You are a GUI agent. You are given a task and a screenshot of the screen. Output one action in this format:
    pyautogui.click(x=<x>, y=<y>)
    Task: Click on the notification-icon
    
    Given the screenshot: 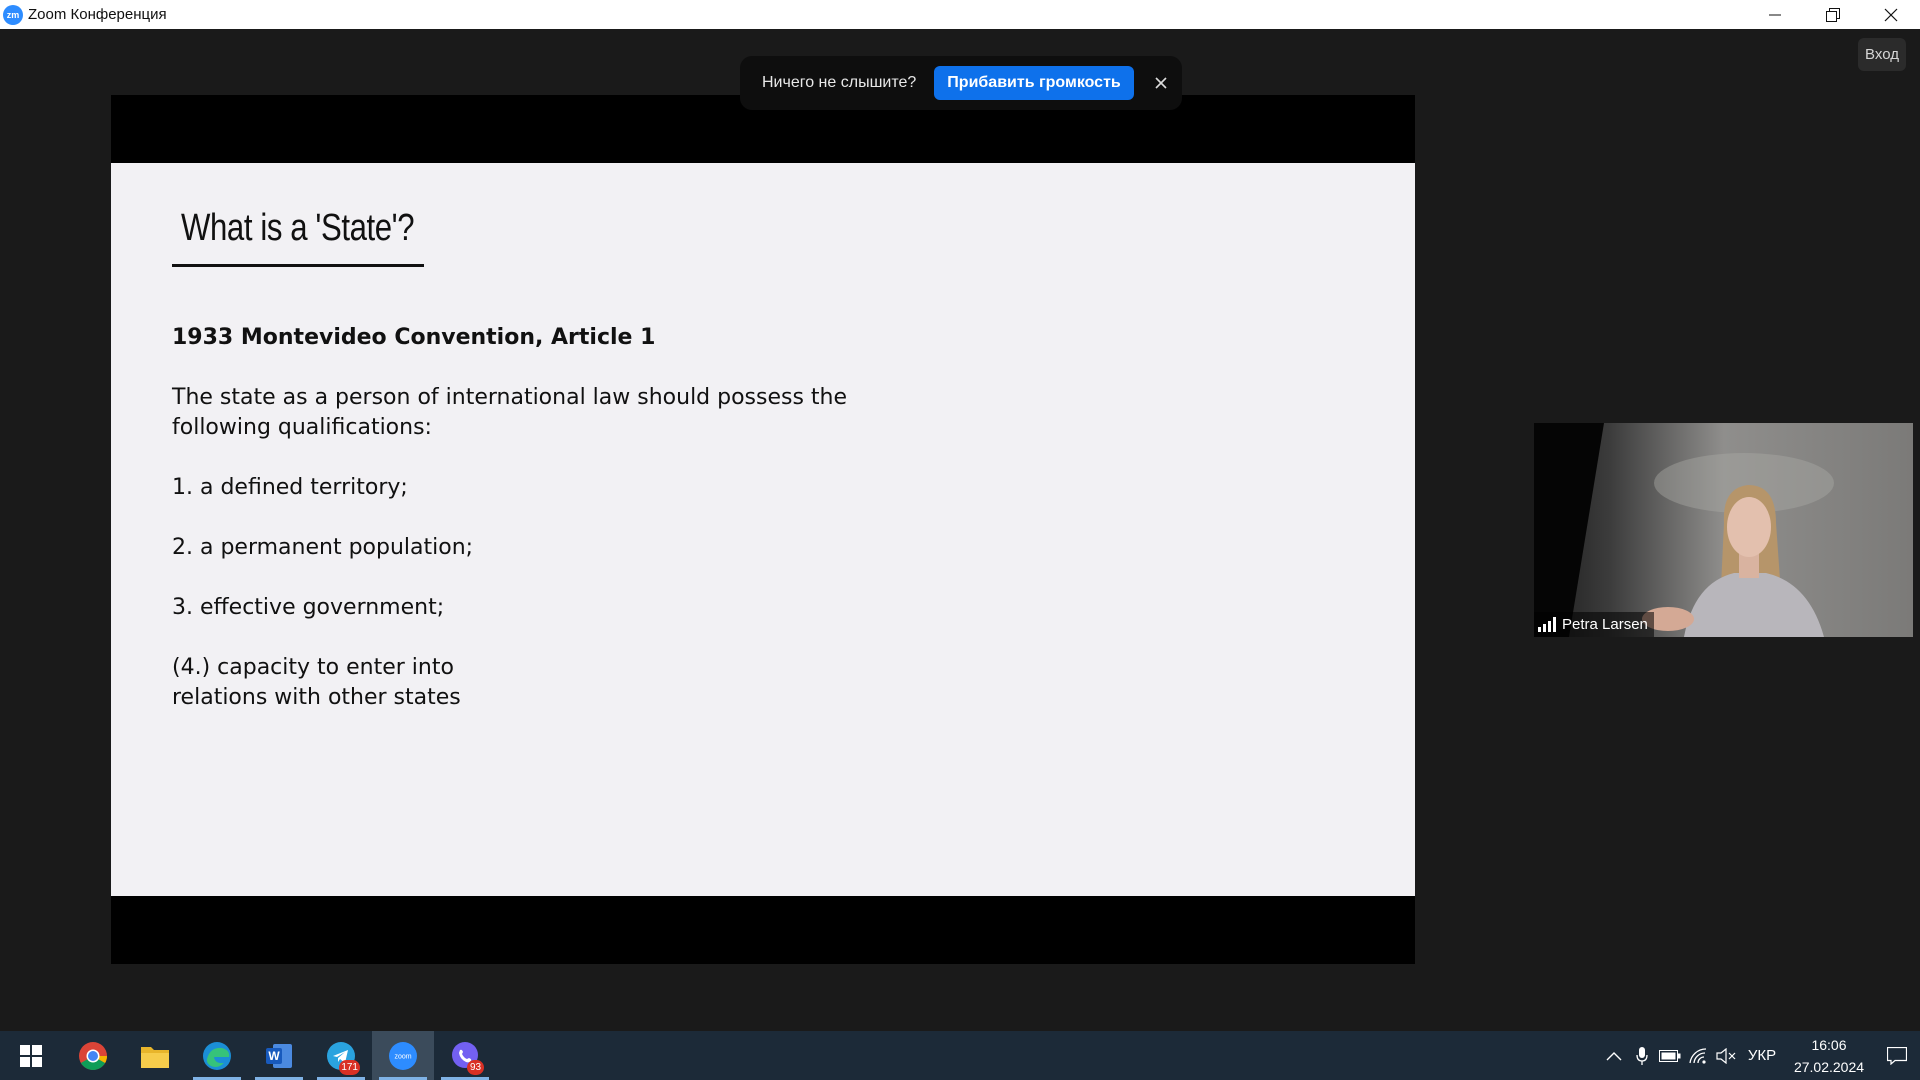 What is the action you would take?
    pyautogui.click(x=1897, y=1055)
    